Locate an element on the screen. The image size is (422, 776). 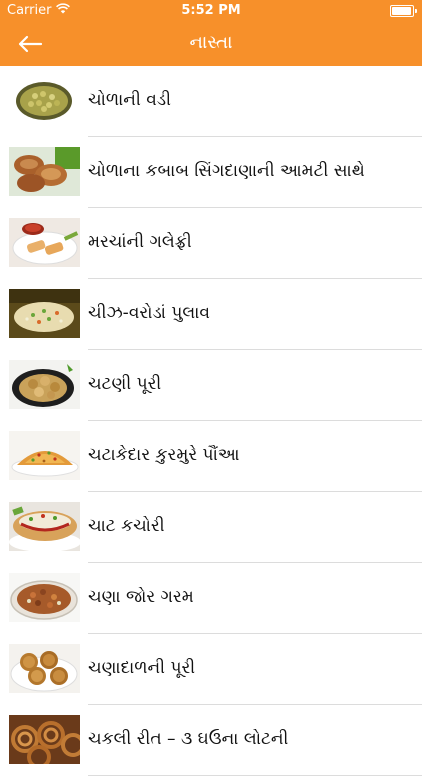
list-item: ચોળાના કબાબ સિંગદાણાની આમટી સાથે is located at coordinates (211, 172).